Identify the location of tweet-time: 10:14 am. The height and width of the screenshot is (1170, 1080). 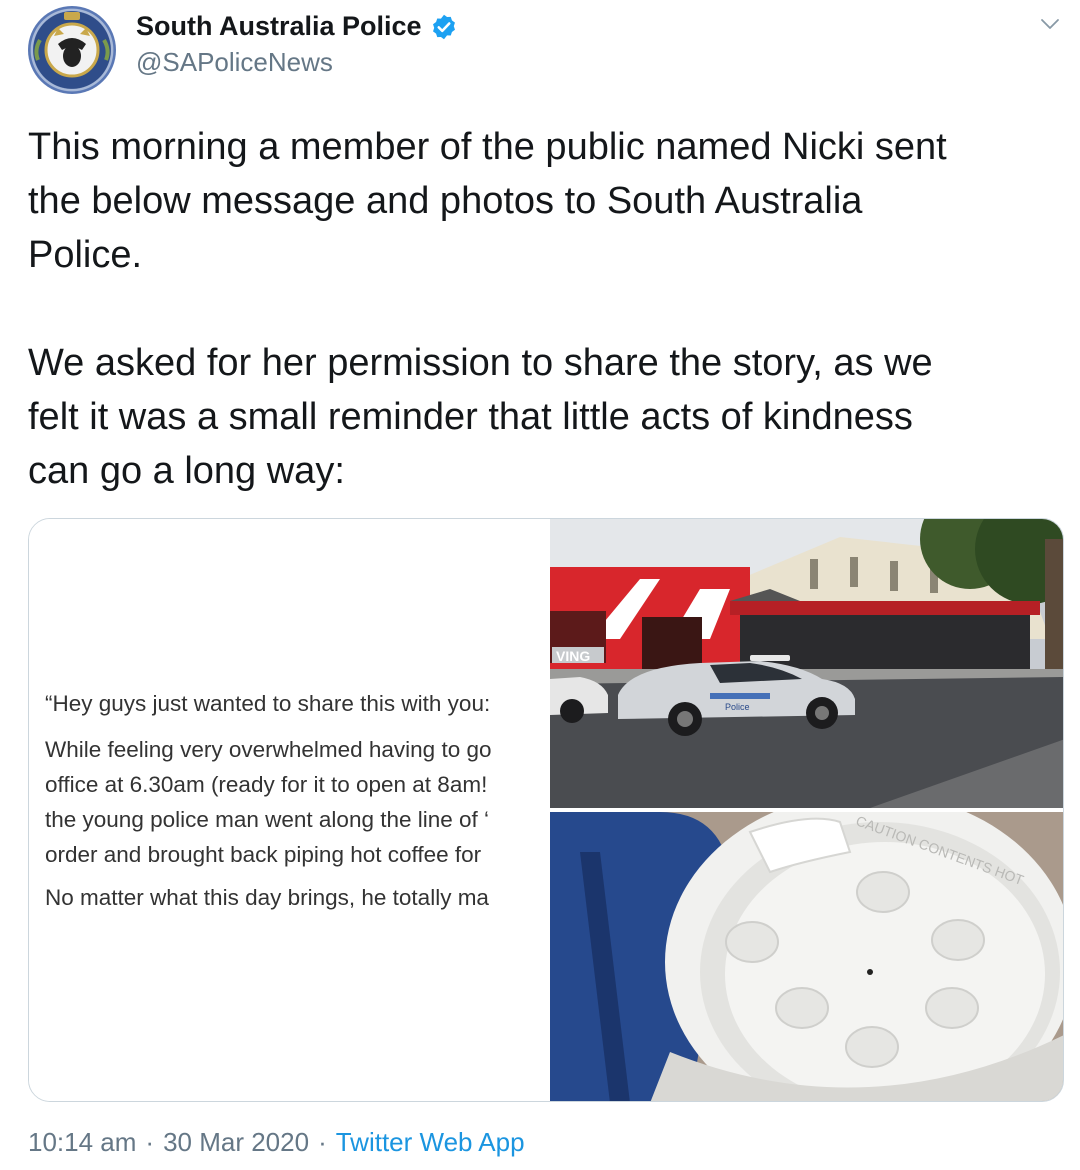
(82, 1142).